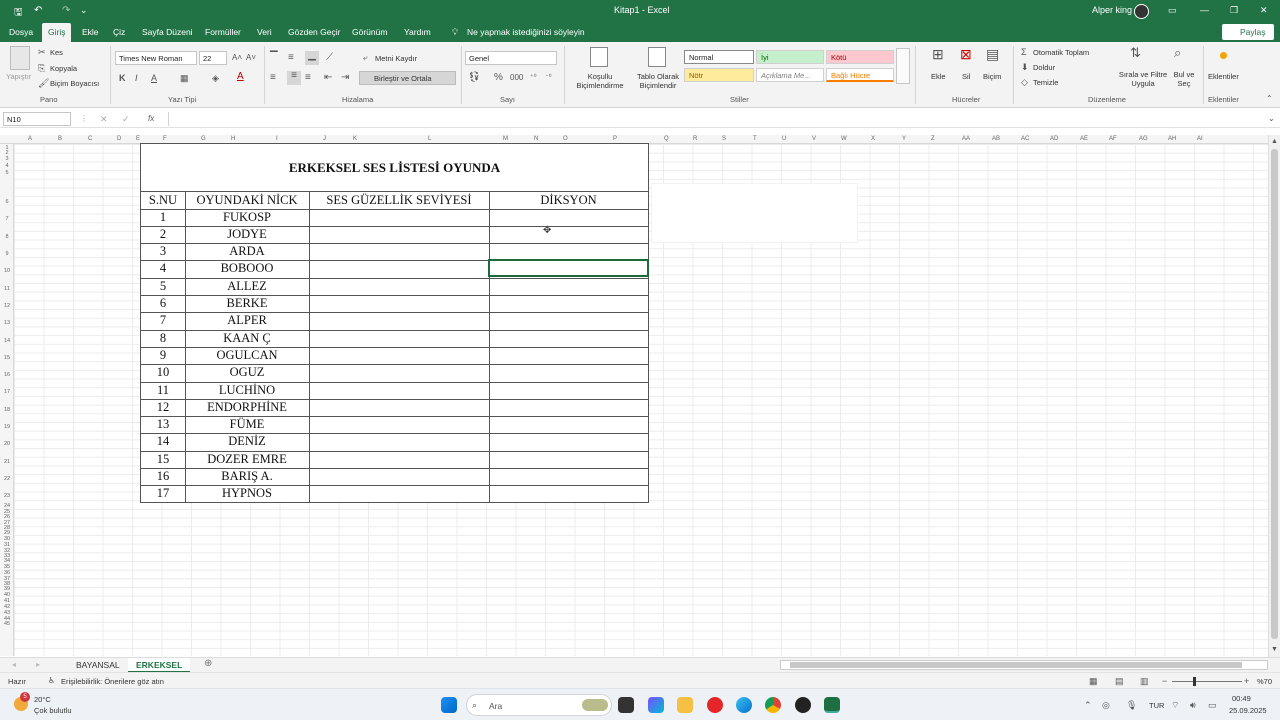 The width and height of the screenshot is (1280, 720). I want to click on column-header: AG, so click(1143, 139).